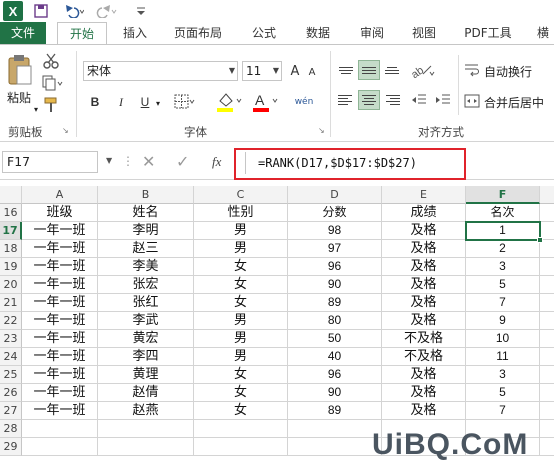 The image size is (554, 470). What do you see at coordinates (241, 339) in the screenshot?
I see `cell-c23: 男` at bounding box center [241, 339].